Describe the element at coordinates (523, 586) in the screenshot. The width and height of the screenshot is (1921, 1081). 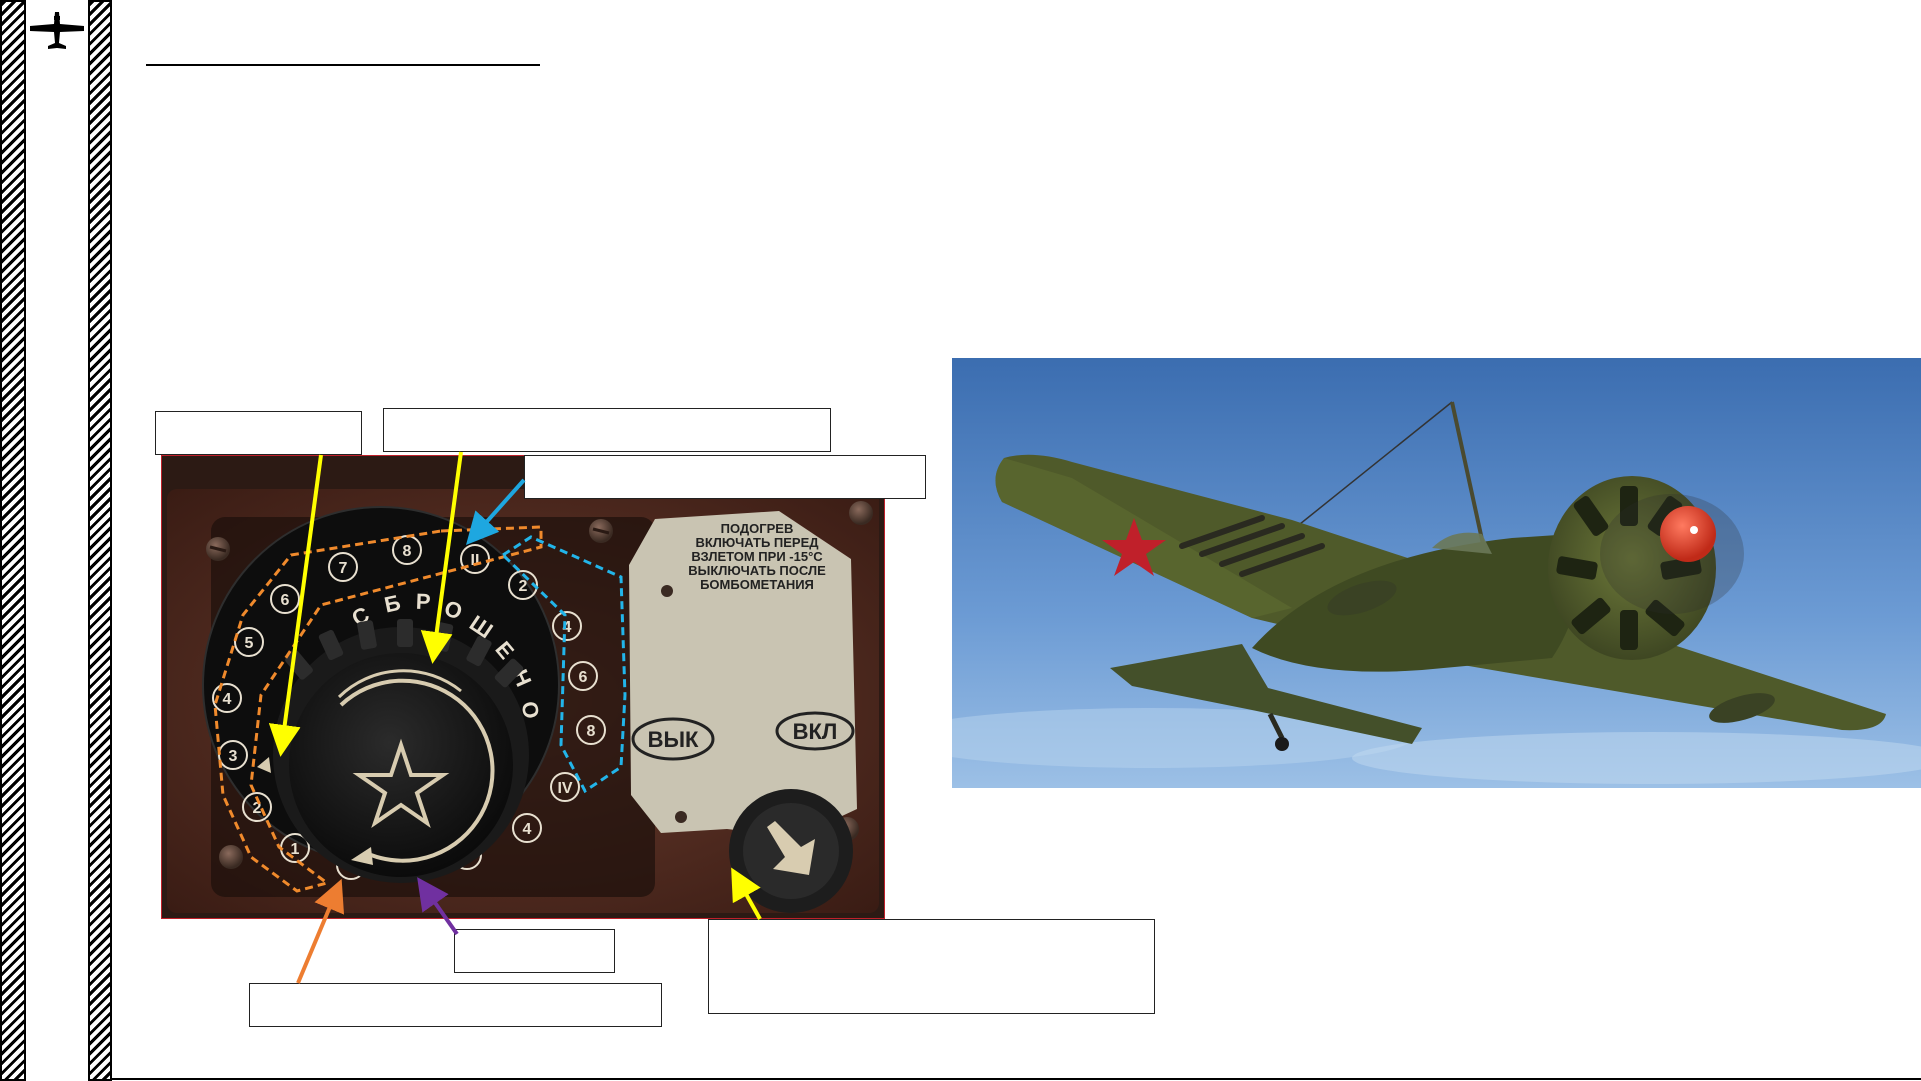
I see `svg-text: 2` at that location.